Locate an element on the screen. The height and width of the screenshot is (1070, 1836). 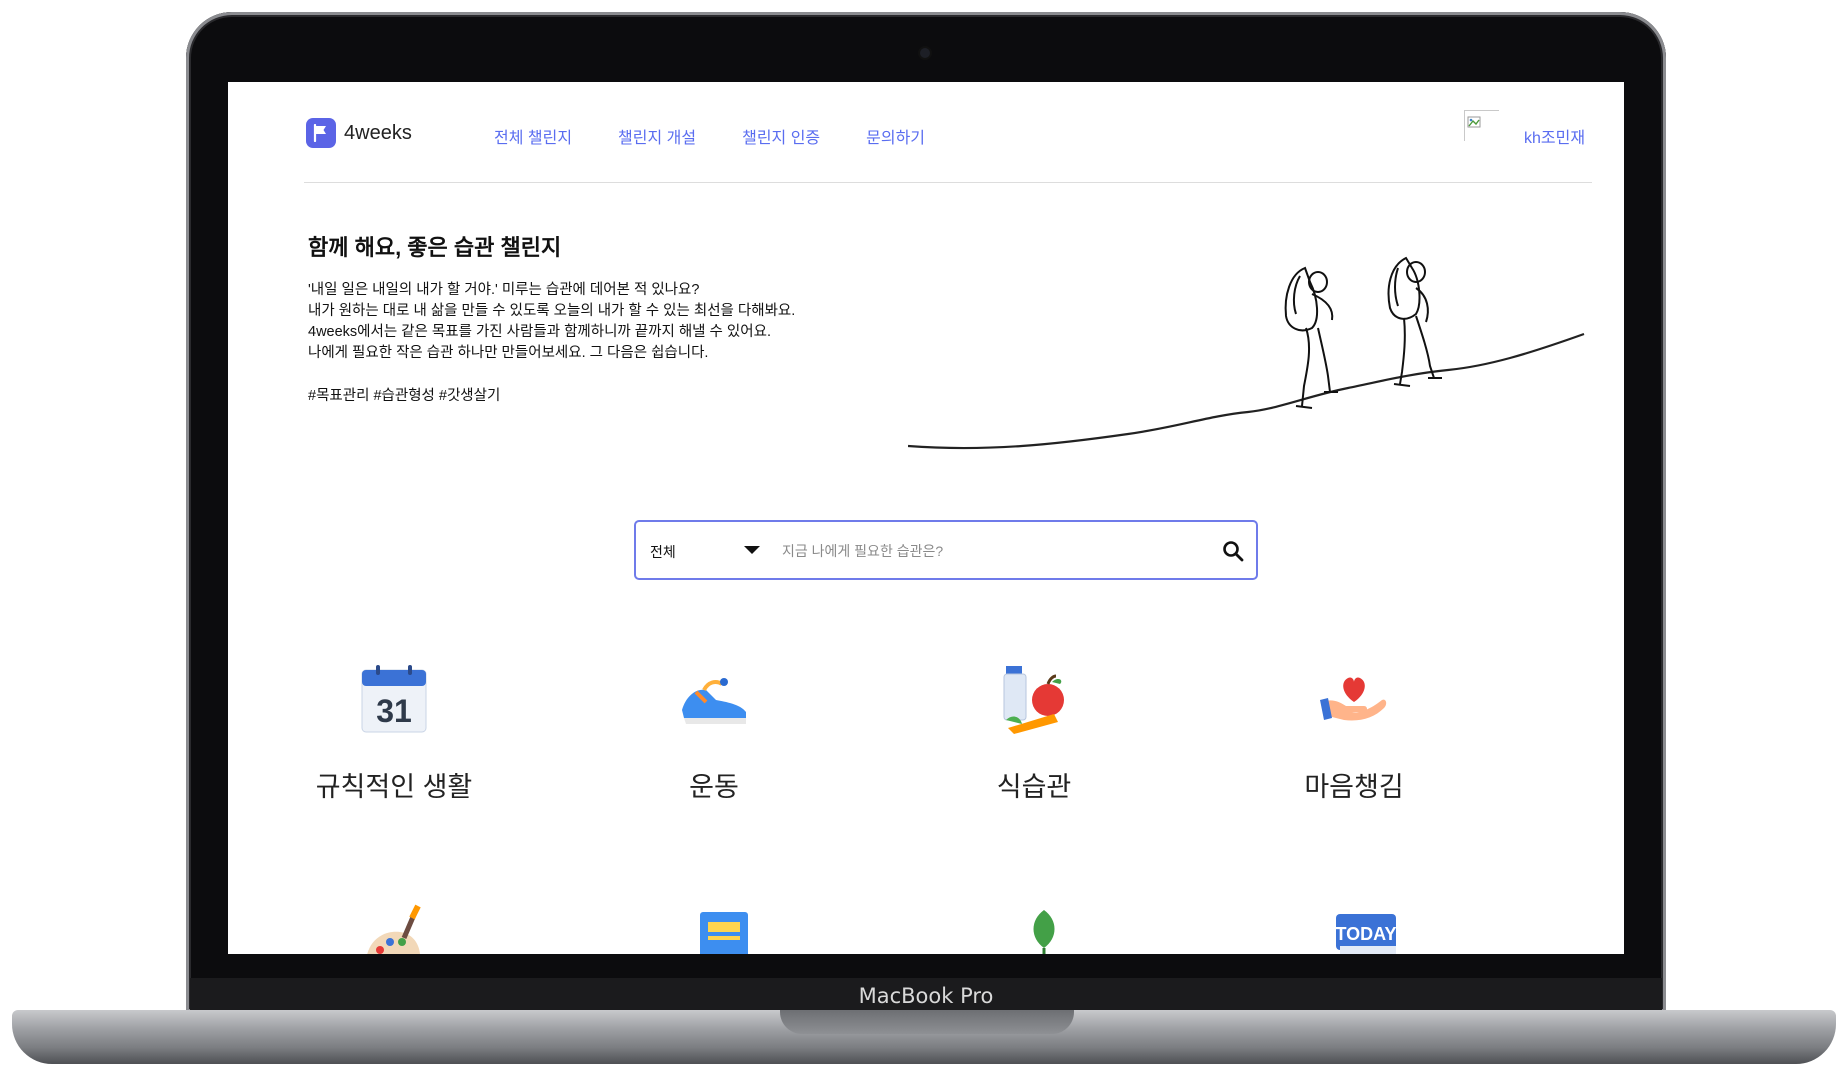
search-category-select: 전체 is located at coordinates (663, 552).